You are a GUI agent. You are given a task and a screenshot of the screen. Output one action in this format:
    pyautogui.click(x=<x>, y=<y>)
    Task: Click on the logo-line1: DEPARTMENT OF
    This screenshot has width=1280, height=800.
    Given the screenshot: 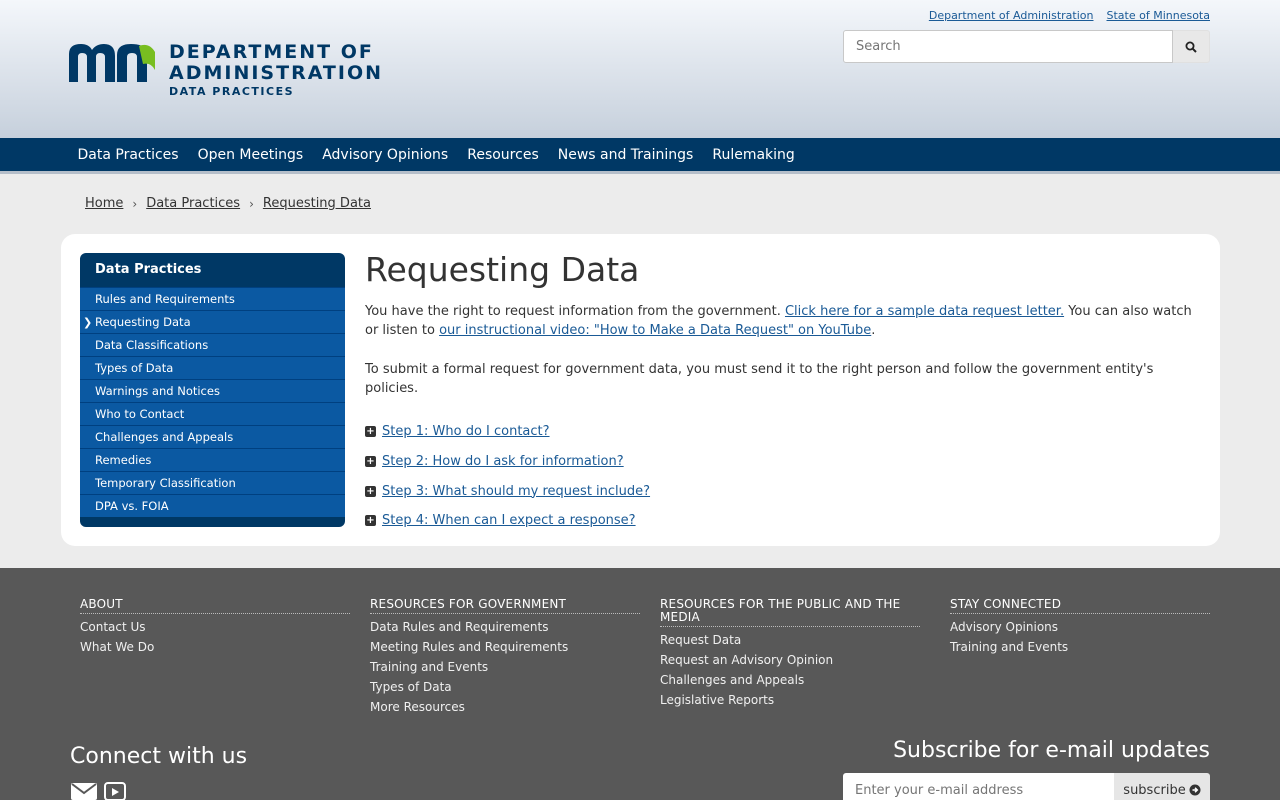 What is the action you would take?
    pyautogui.click(x=271, y=52)
    